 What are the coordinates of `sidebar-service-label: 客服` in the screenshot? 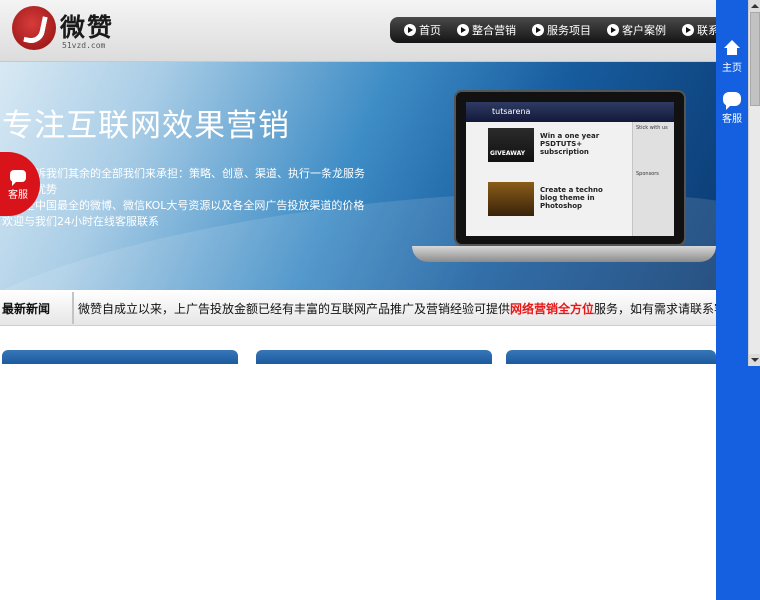 It's located at (732, 119).